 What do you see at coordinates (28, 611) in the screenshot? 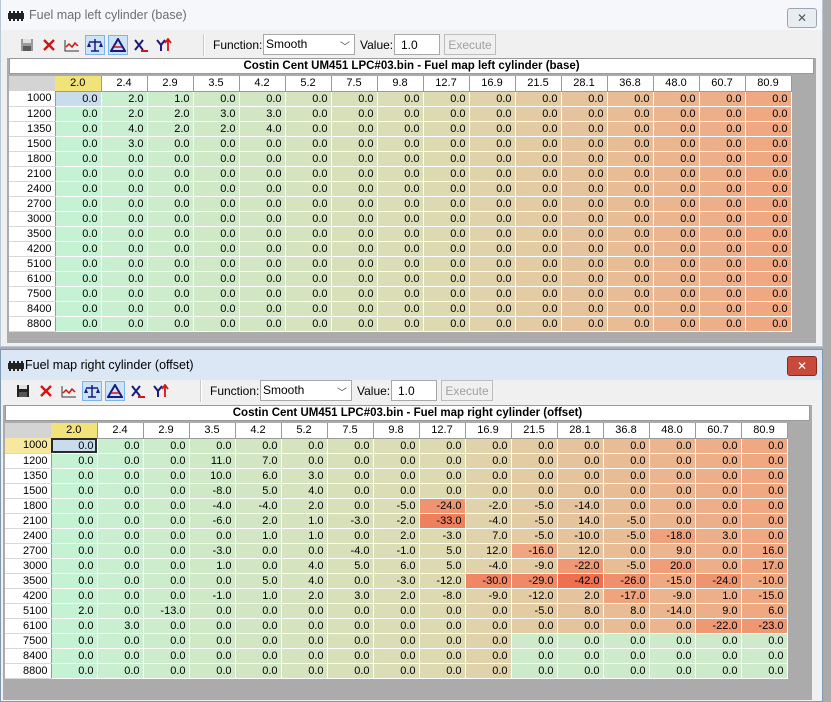
I see `row-header: 5100` at bounding box center [28, 611].